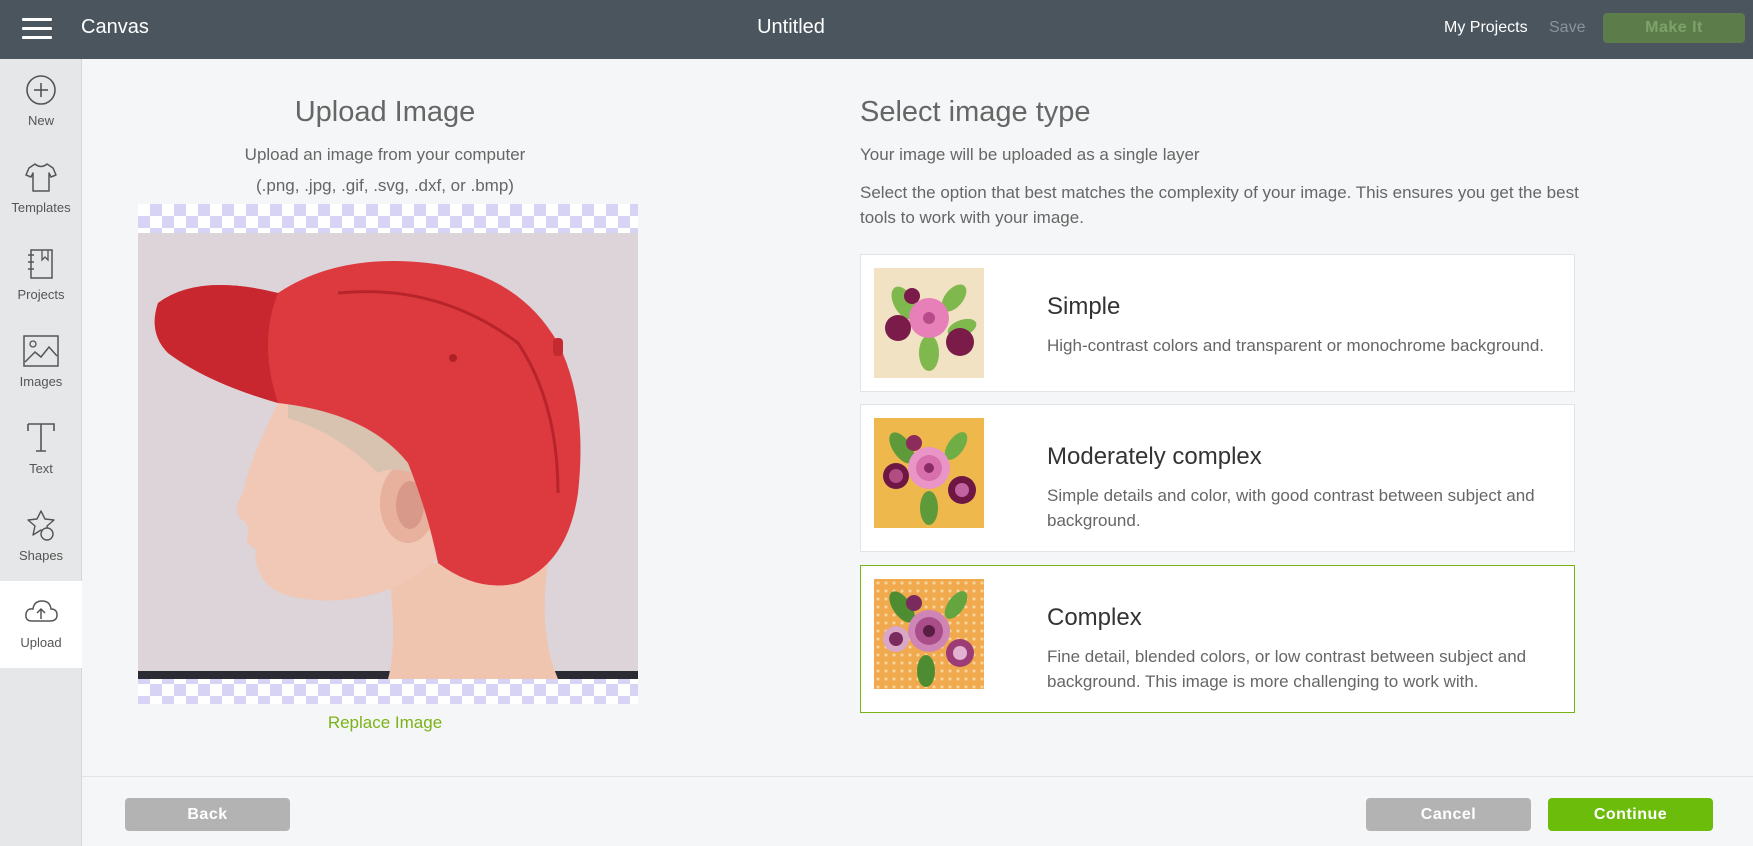 This screenshot has width=1753, height=846. Describe the element at coordinates (929, 473) in the screenshot. I see `moderate-flower-thumbnail` at that location.